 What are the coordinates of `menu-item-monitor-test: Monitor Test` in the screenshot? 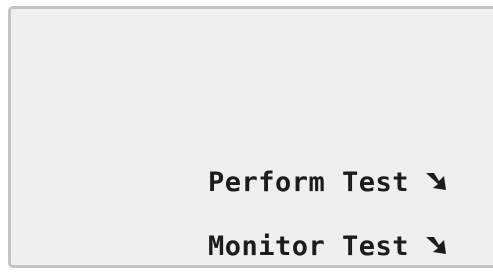 It's located at (330, 246).